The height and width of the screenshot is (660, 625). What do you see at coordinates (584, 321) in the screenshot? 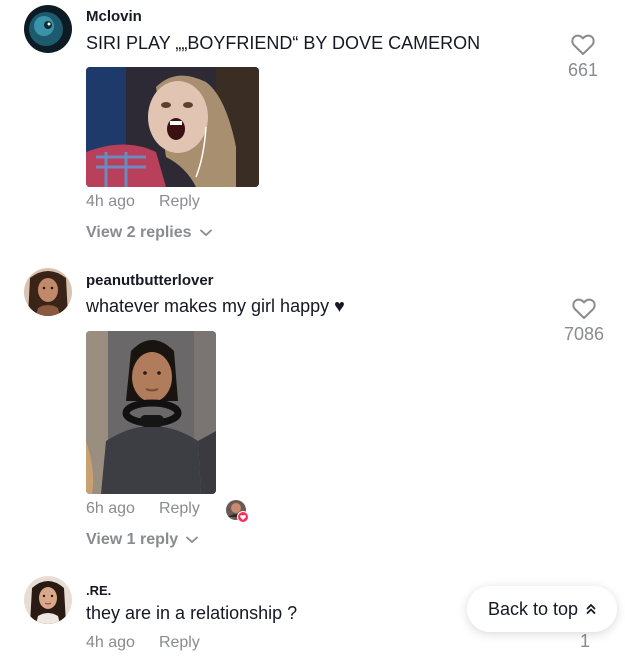
I see `like-container: 7086` at bounding box center [584, 321].